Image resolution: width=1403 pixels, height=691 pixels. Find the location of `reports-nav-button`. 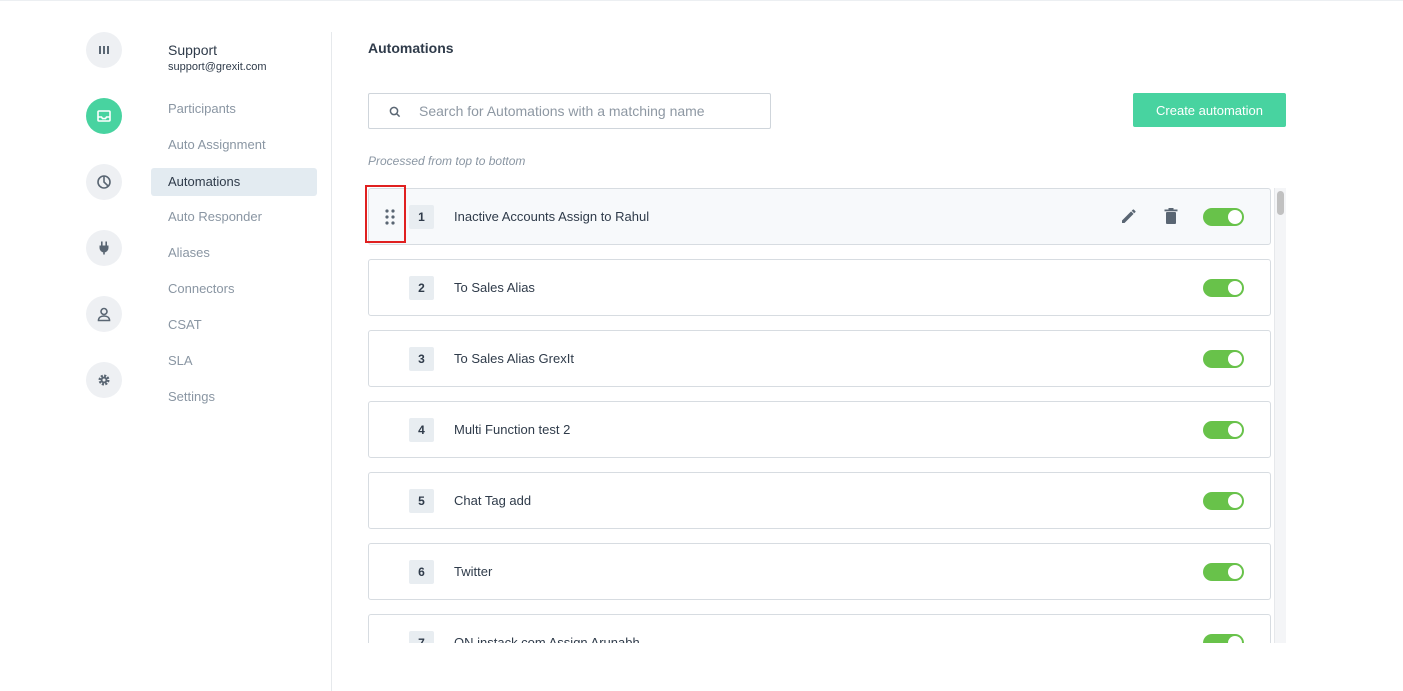

reports-nav-button is located at coordinates (104, 50).